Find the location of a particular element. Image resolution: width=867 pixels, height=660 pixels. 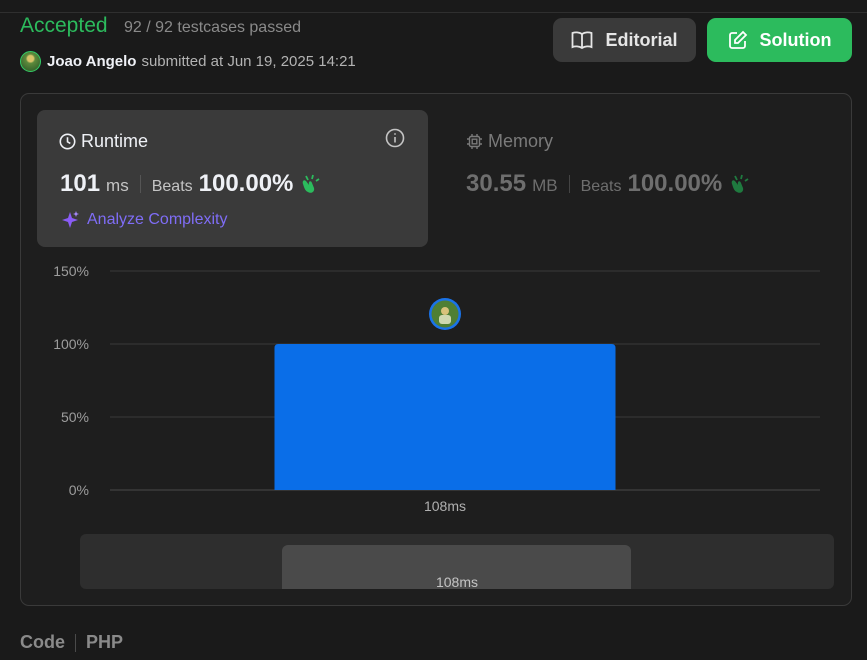

user-avatar-marker is located at coordinates (445, 314).